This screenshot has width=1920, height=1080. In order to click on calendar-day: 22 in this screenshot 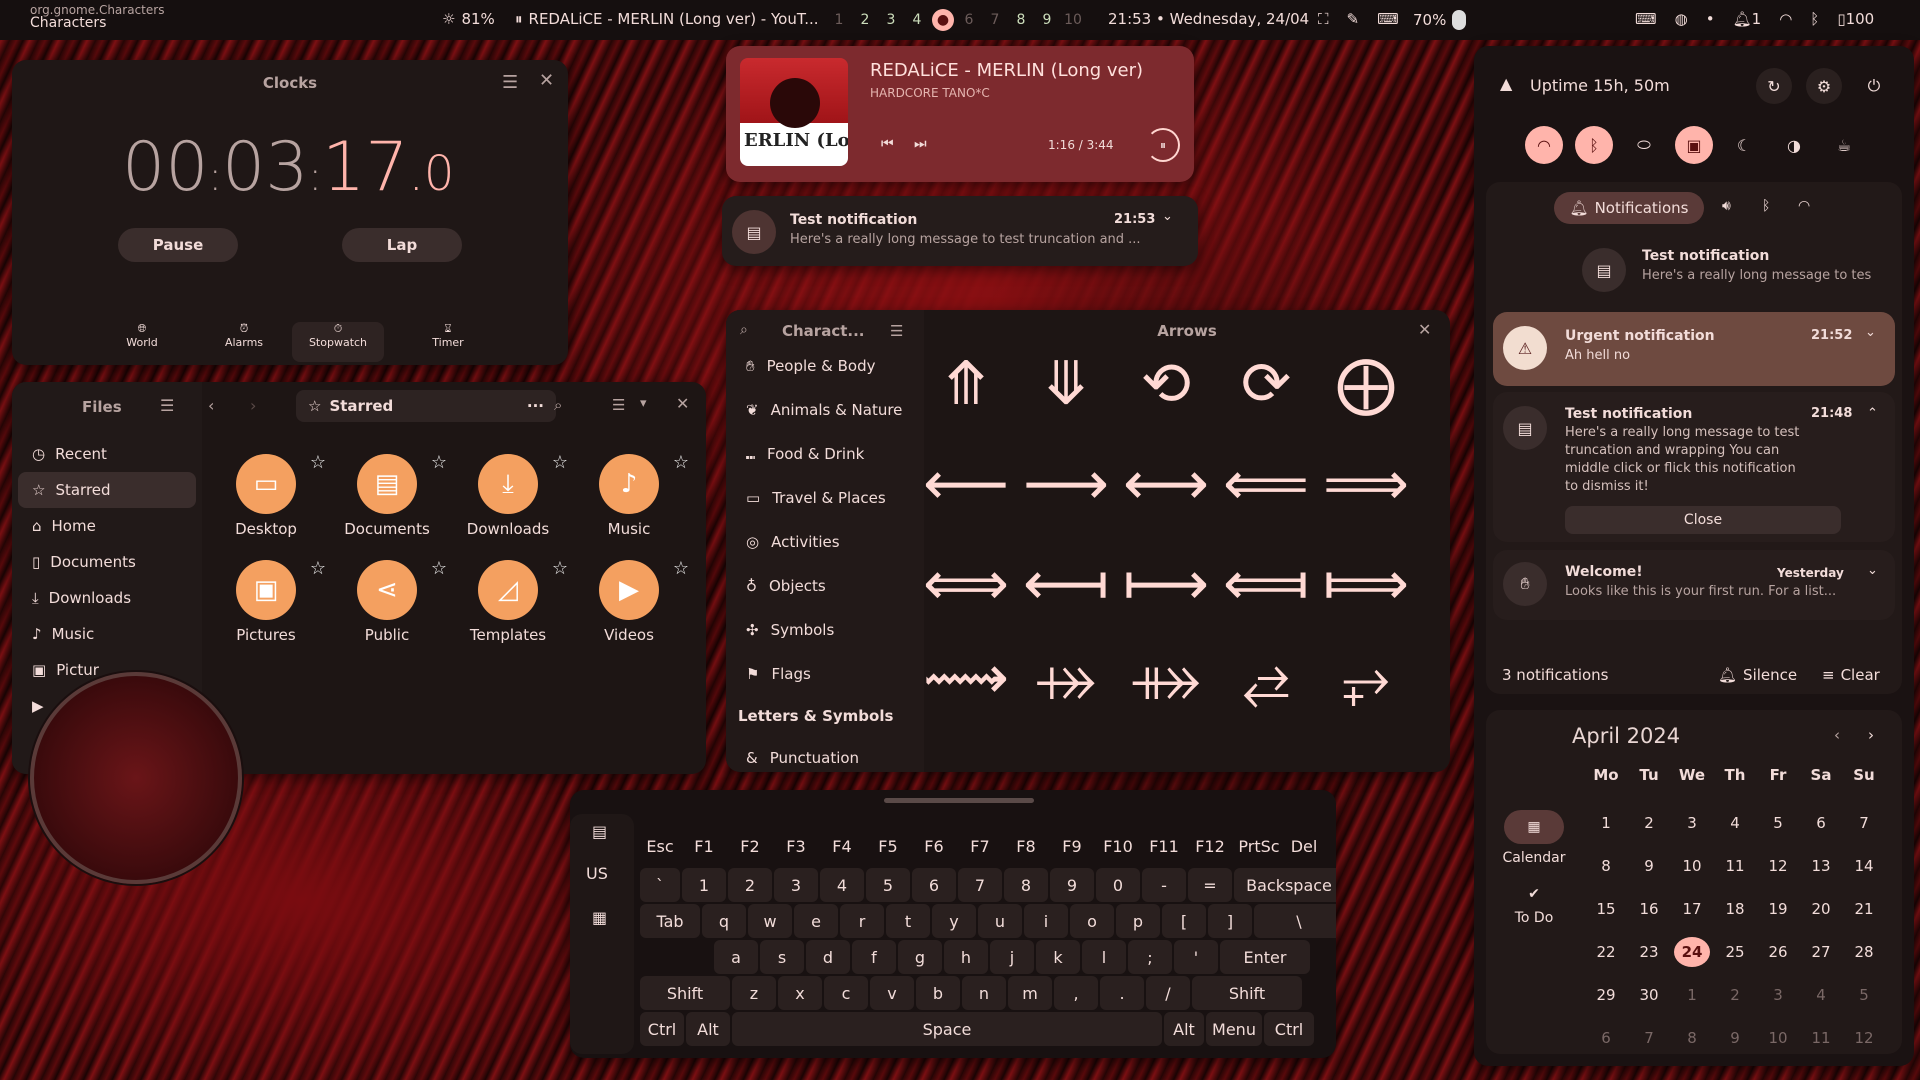, I will do `click(1606, 952)`.